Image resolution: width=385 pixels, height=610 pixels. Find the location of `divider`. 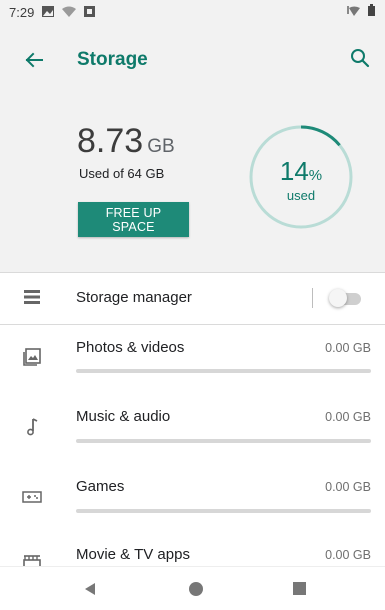

divider is located at coordinates (312, 298).